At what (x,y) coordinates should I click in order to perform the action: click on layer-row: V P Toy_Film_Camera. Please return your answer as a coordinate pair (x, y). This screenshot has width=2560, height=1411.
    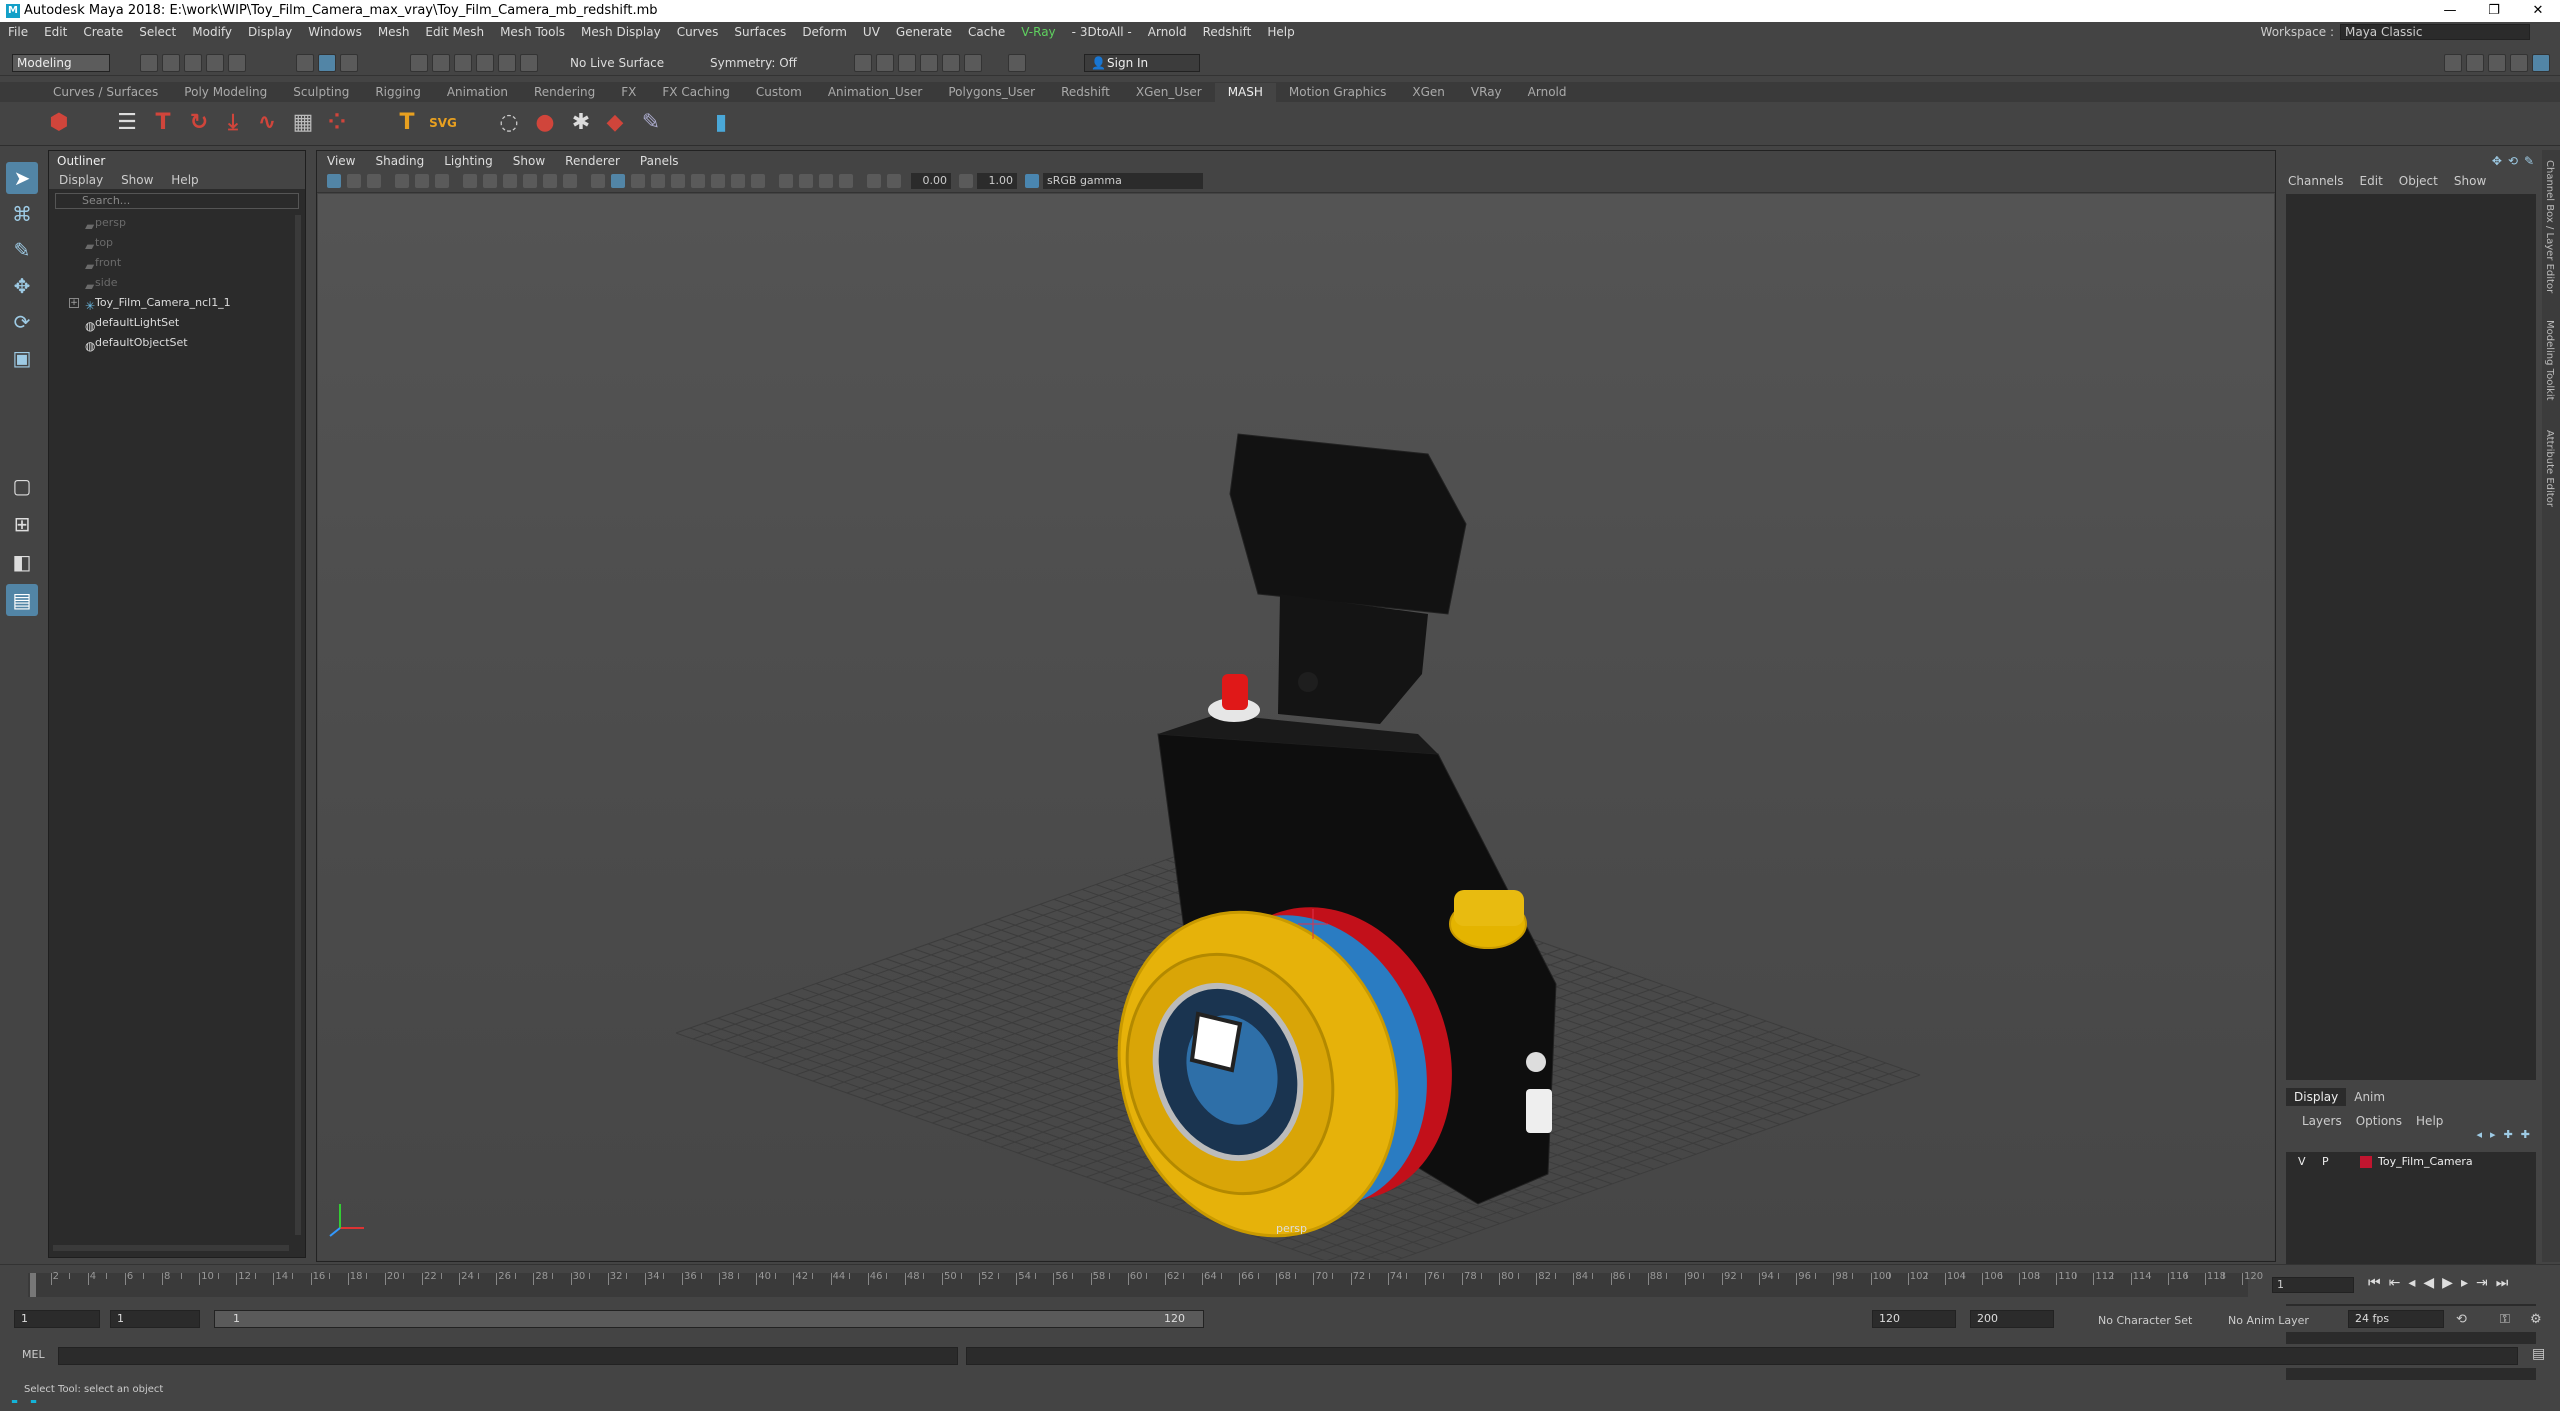
    Looking at the image, I should click on (2411, 1162).